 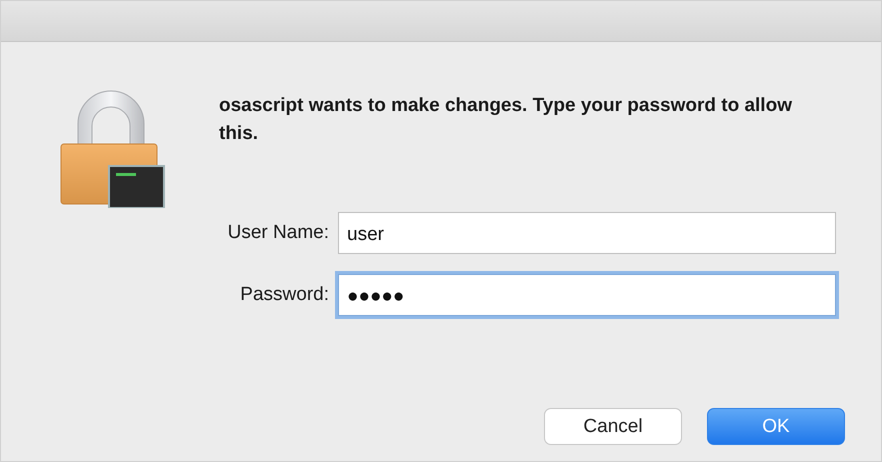 What do you see at coordinates (613, 426) in the screenshot?
I see `dialog-button: Cancel` at bounding box center [613, 426].